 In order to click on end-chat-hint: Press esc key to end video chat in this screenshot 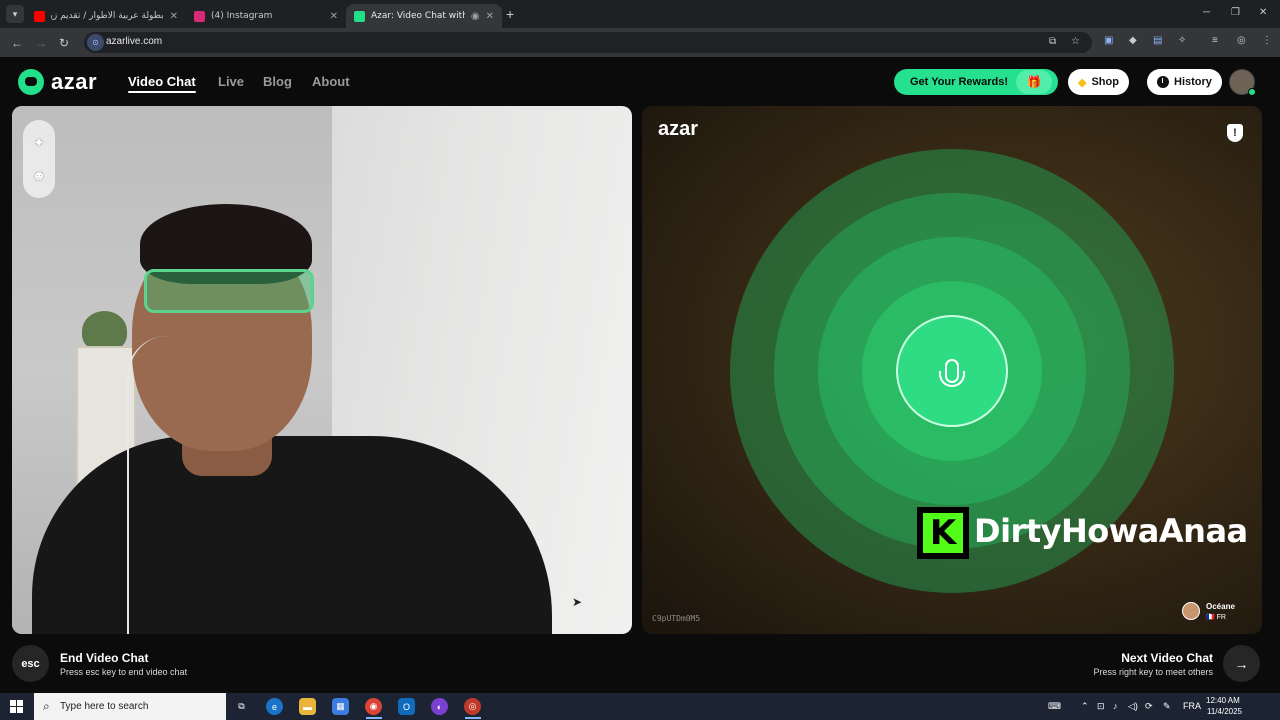, I will do `click(124, 672)`.